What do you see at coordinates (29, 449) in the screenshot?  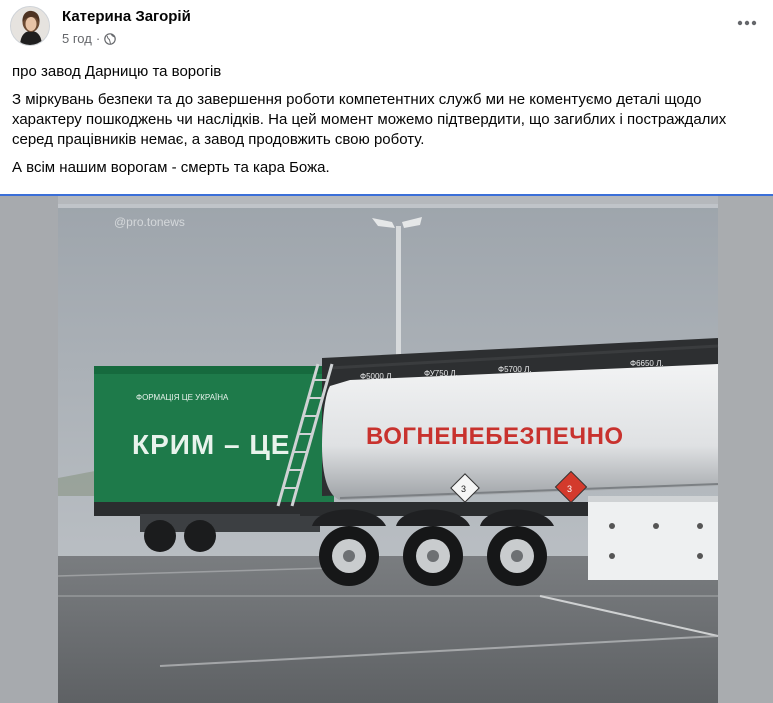 I see `photo-margin-left` at bounding box center [29, 449].